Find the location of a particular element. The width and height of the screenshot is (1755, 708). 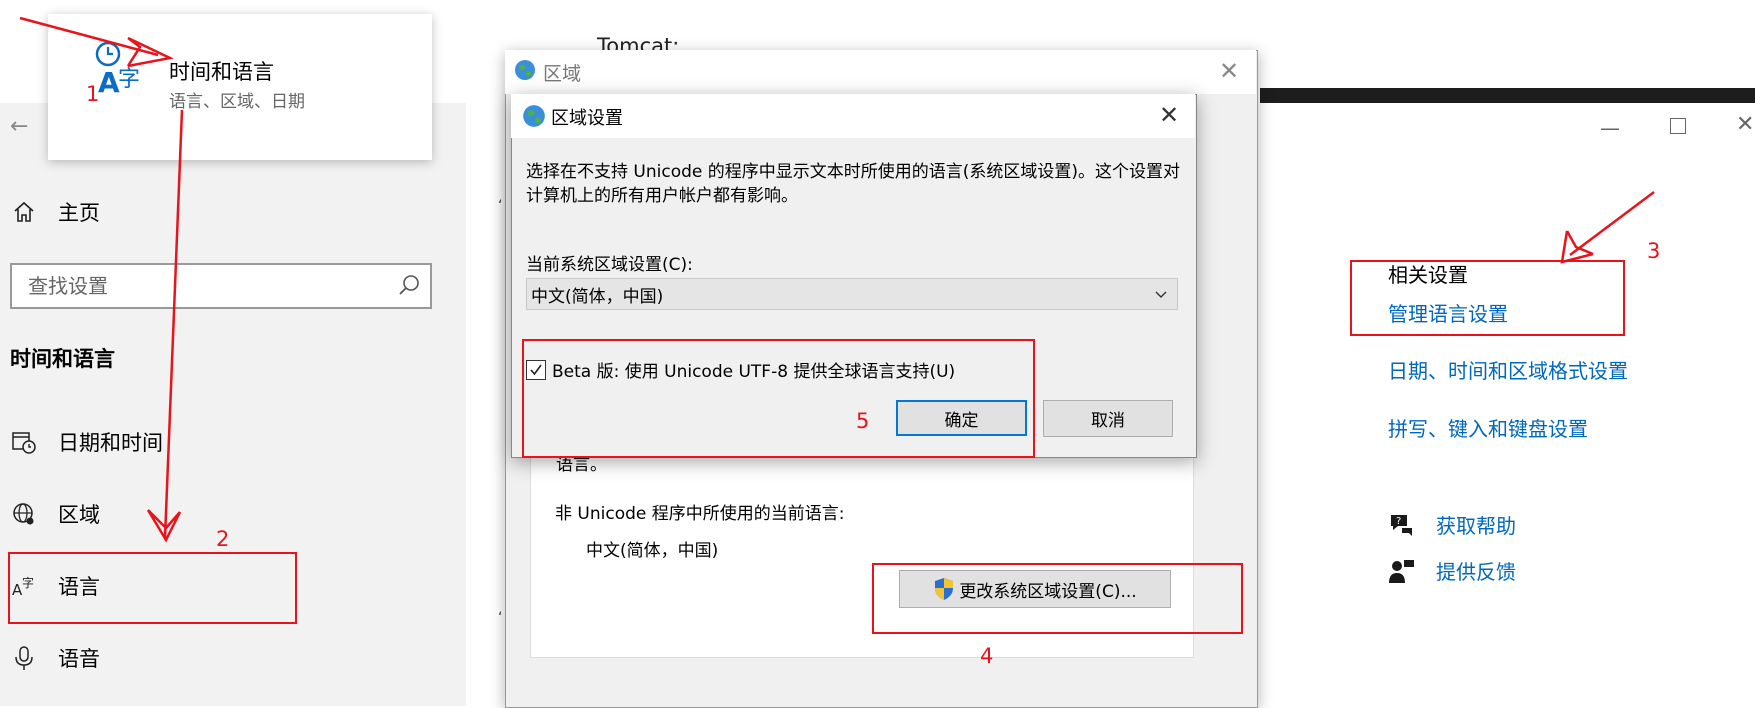

annotation-number-1: 1 is located at coordinates (93, 94).